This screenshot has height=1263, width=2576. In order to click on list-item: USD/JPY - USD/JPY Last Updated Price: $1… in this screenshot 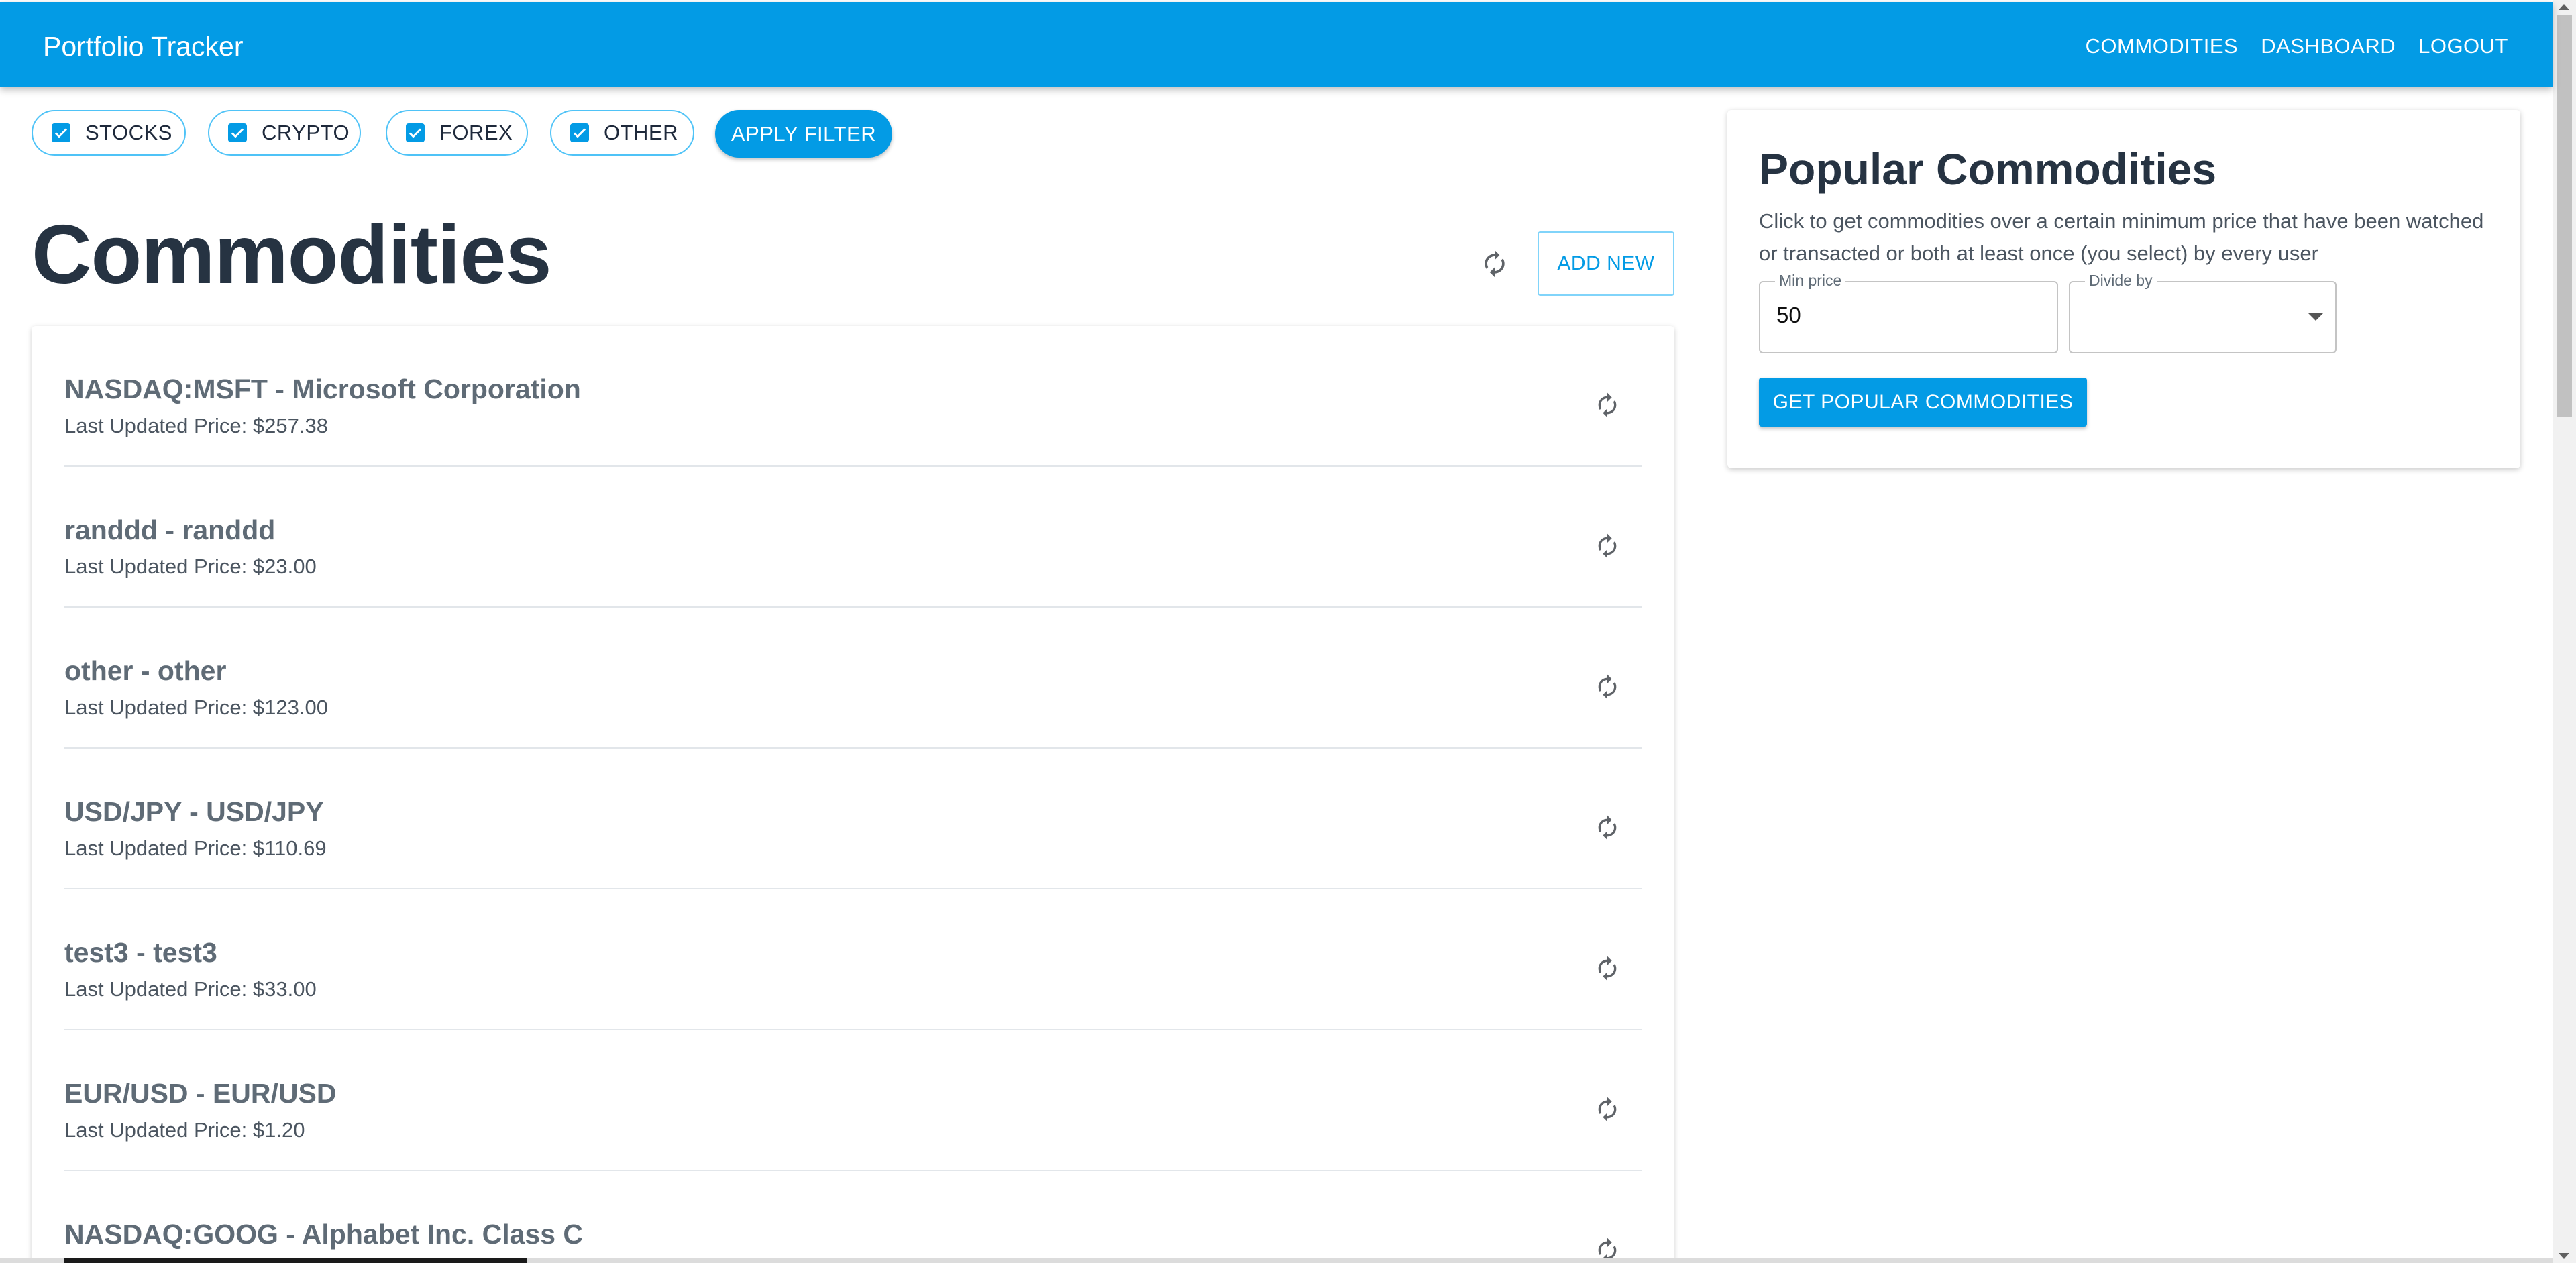, I will do `click(853, 819)`.